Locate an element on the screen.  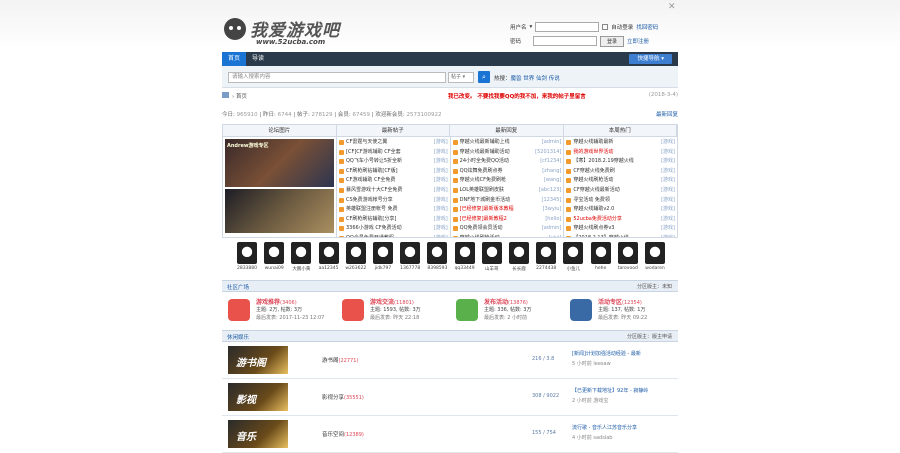
list-item-title: CS免费游戏帐号分享 is located at coordinates (369, 200).